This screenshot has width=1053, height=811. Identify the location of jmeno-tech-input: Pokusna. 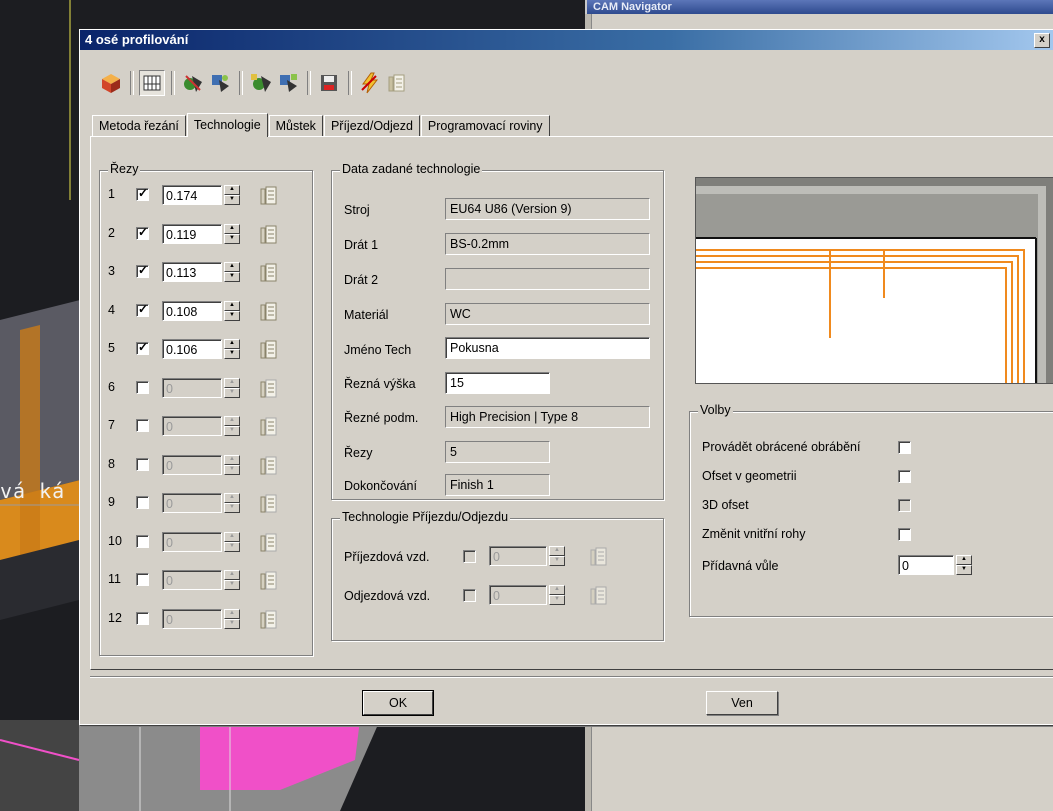
(547, 348).